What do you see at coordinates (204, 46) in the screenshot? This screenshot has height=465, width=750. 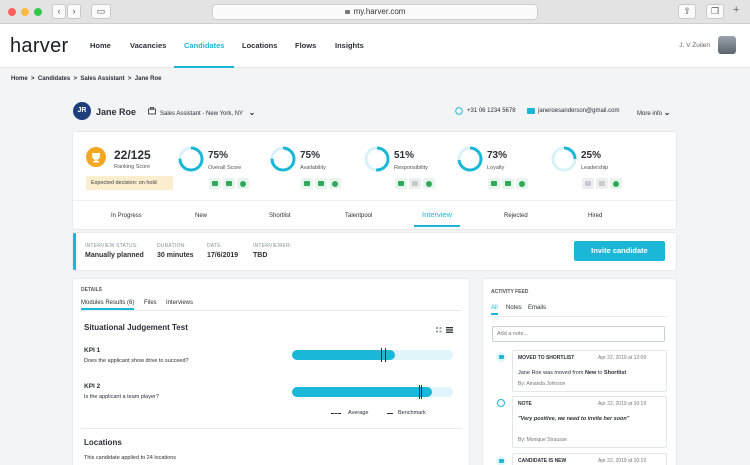 I see `nav-candidates: Candidates` at bounding box center [204, 46].